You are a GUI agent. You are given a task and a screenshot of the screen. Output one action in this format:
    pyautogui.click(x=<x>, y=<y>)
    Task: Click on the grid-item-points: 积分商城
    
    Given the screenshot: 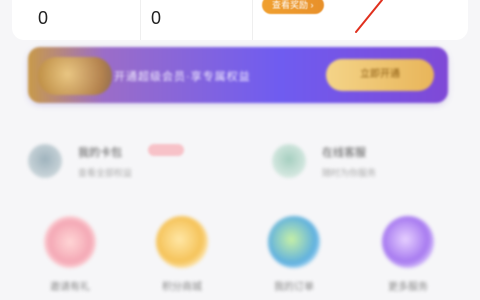 What is the action you would take?
    pyautogui.click(x=182, y=255)
    